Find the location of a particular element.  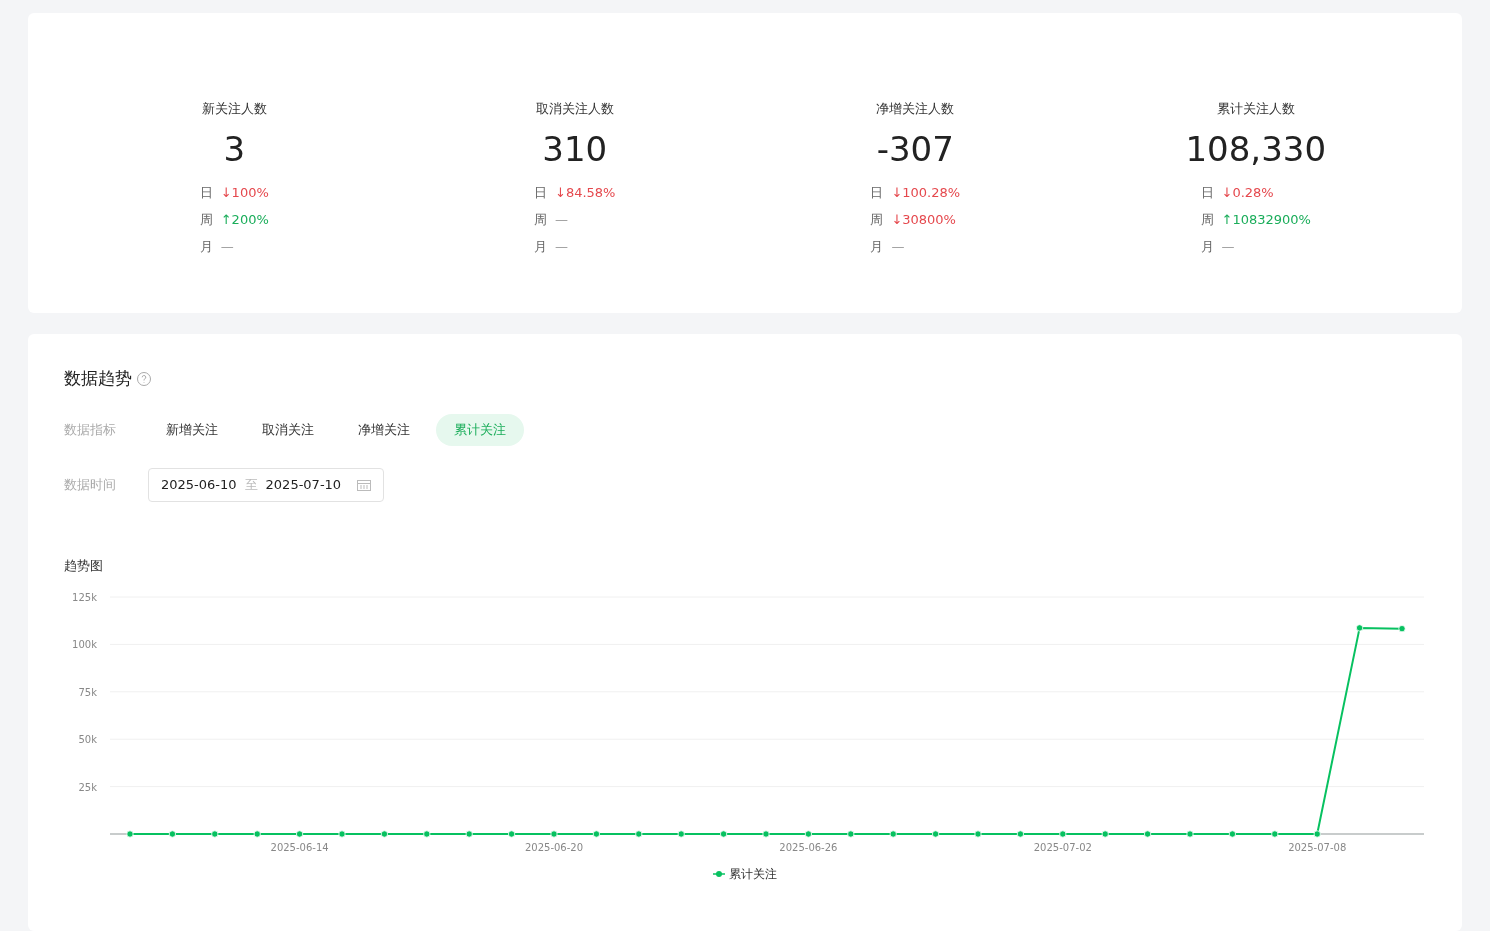

stat-value: 108,330 is located at coordinates (1256, 149).